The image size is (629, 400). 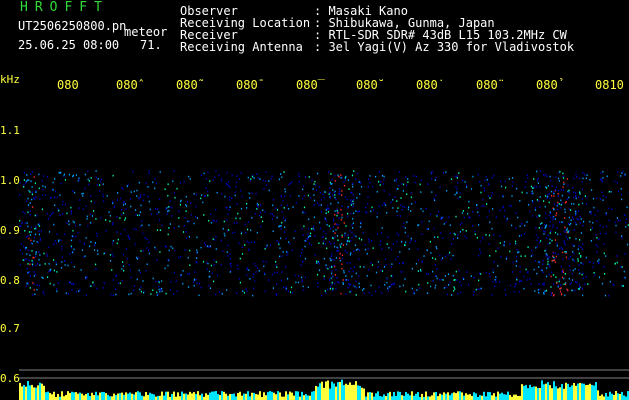 What do you see at coordinates (324, 389) in the screenshot?
I see `signal-level-strip` at bounding box center [324, 389].